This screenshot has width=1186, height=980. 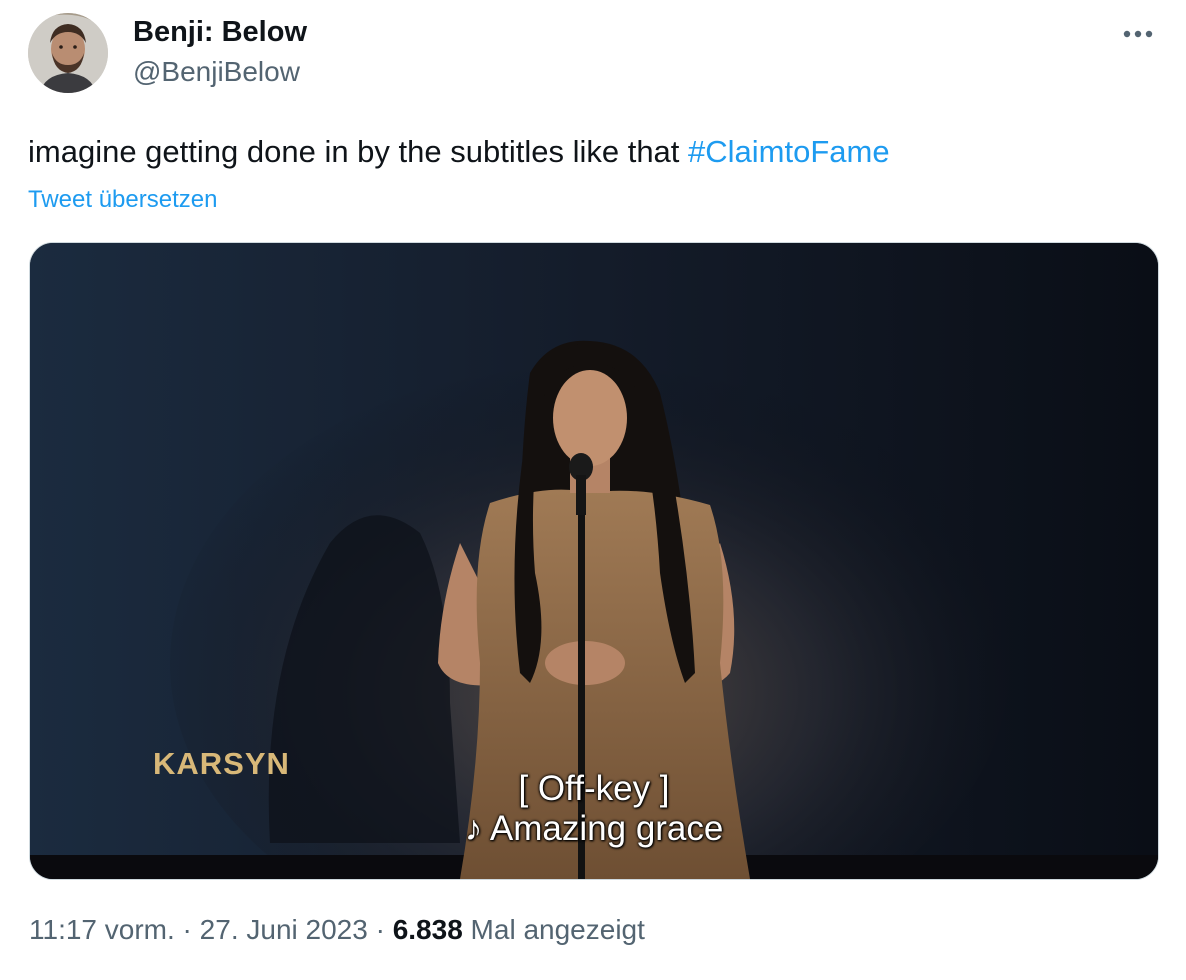 What do you see at coordinates (122, 200) in the screenshot?
I see `translate-tweet-link: Tweet übersetzen` at bounding box center [122, 200].